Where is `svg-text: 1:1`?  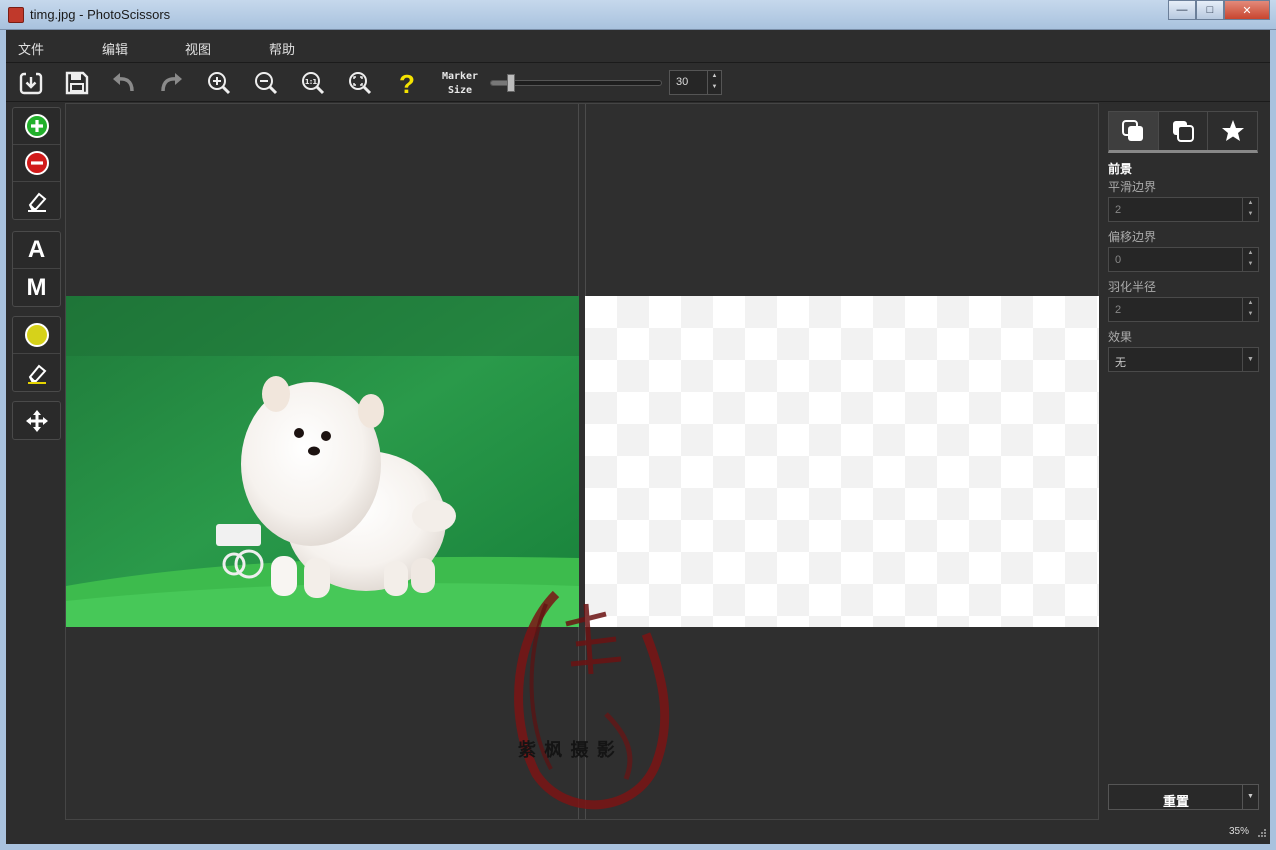 svg-text: 1:1 is located at coordinates (311, 82).